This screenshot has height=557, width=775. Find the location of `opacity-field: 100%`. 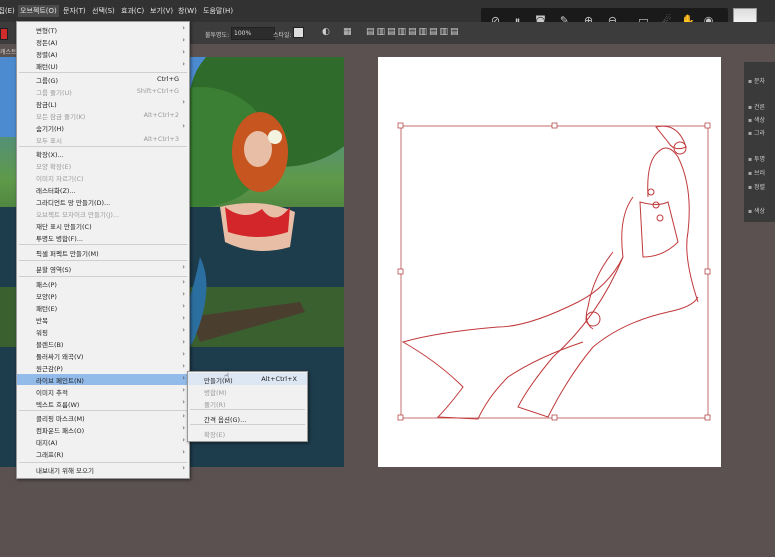

opacity-field: 100% is located at coordinates (253, 33).